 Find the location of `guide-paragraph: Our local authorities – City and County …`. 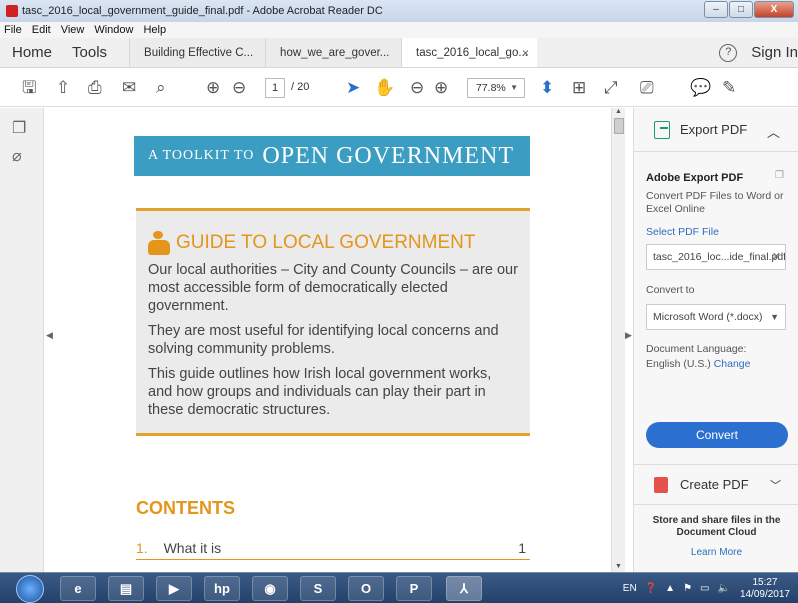

guide-paragraph: Our local authorities – City and County … is located at coordinates (333, 288).